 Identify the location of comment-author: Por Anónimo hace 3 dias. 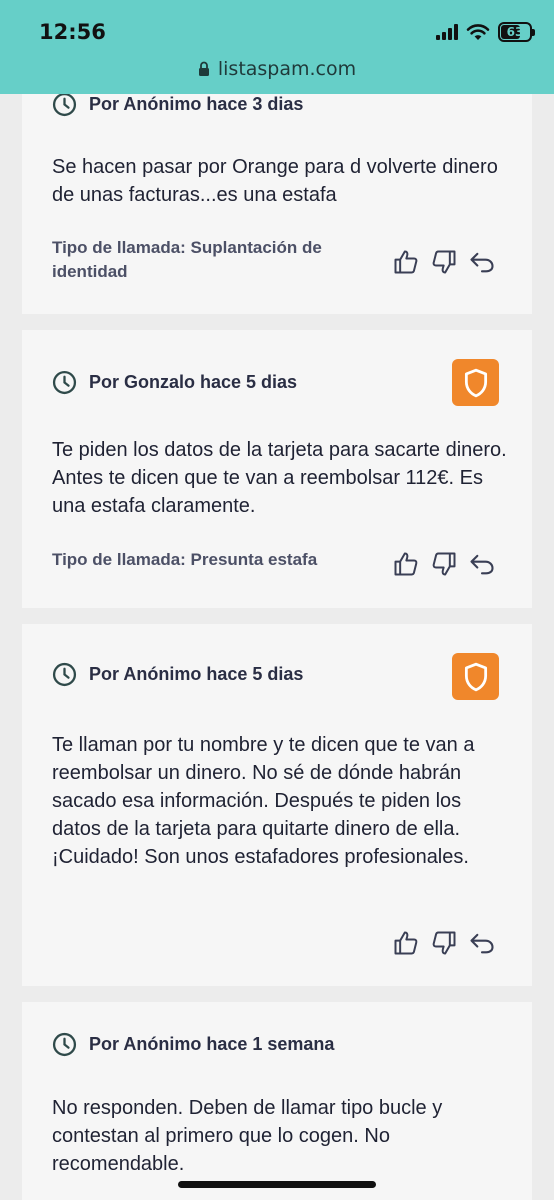
(196, 104).